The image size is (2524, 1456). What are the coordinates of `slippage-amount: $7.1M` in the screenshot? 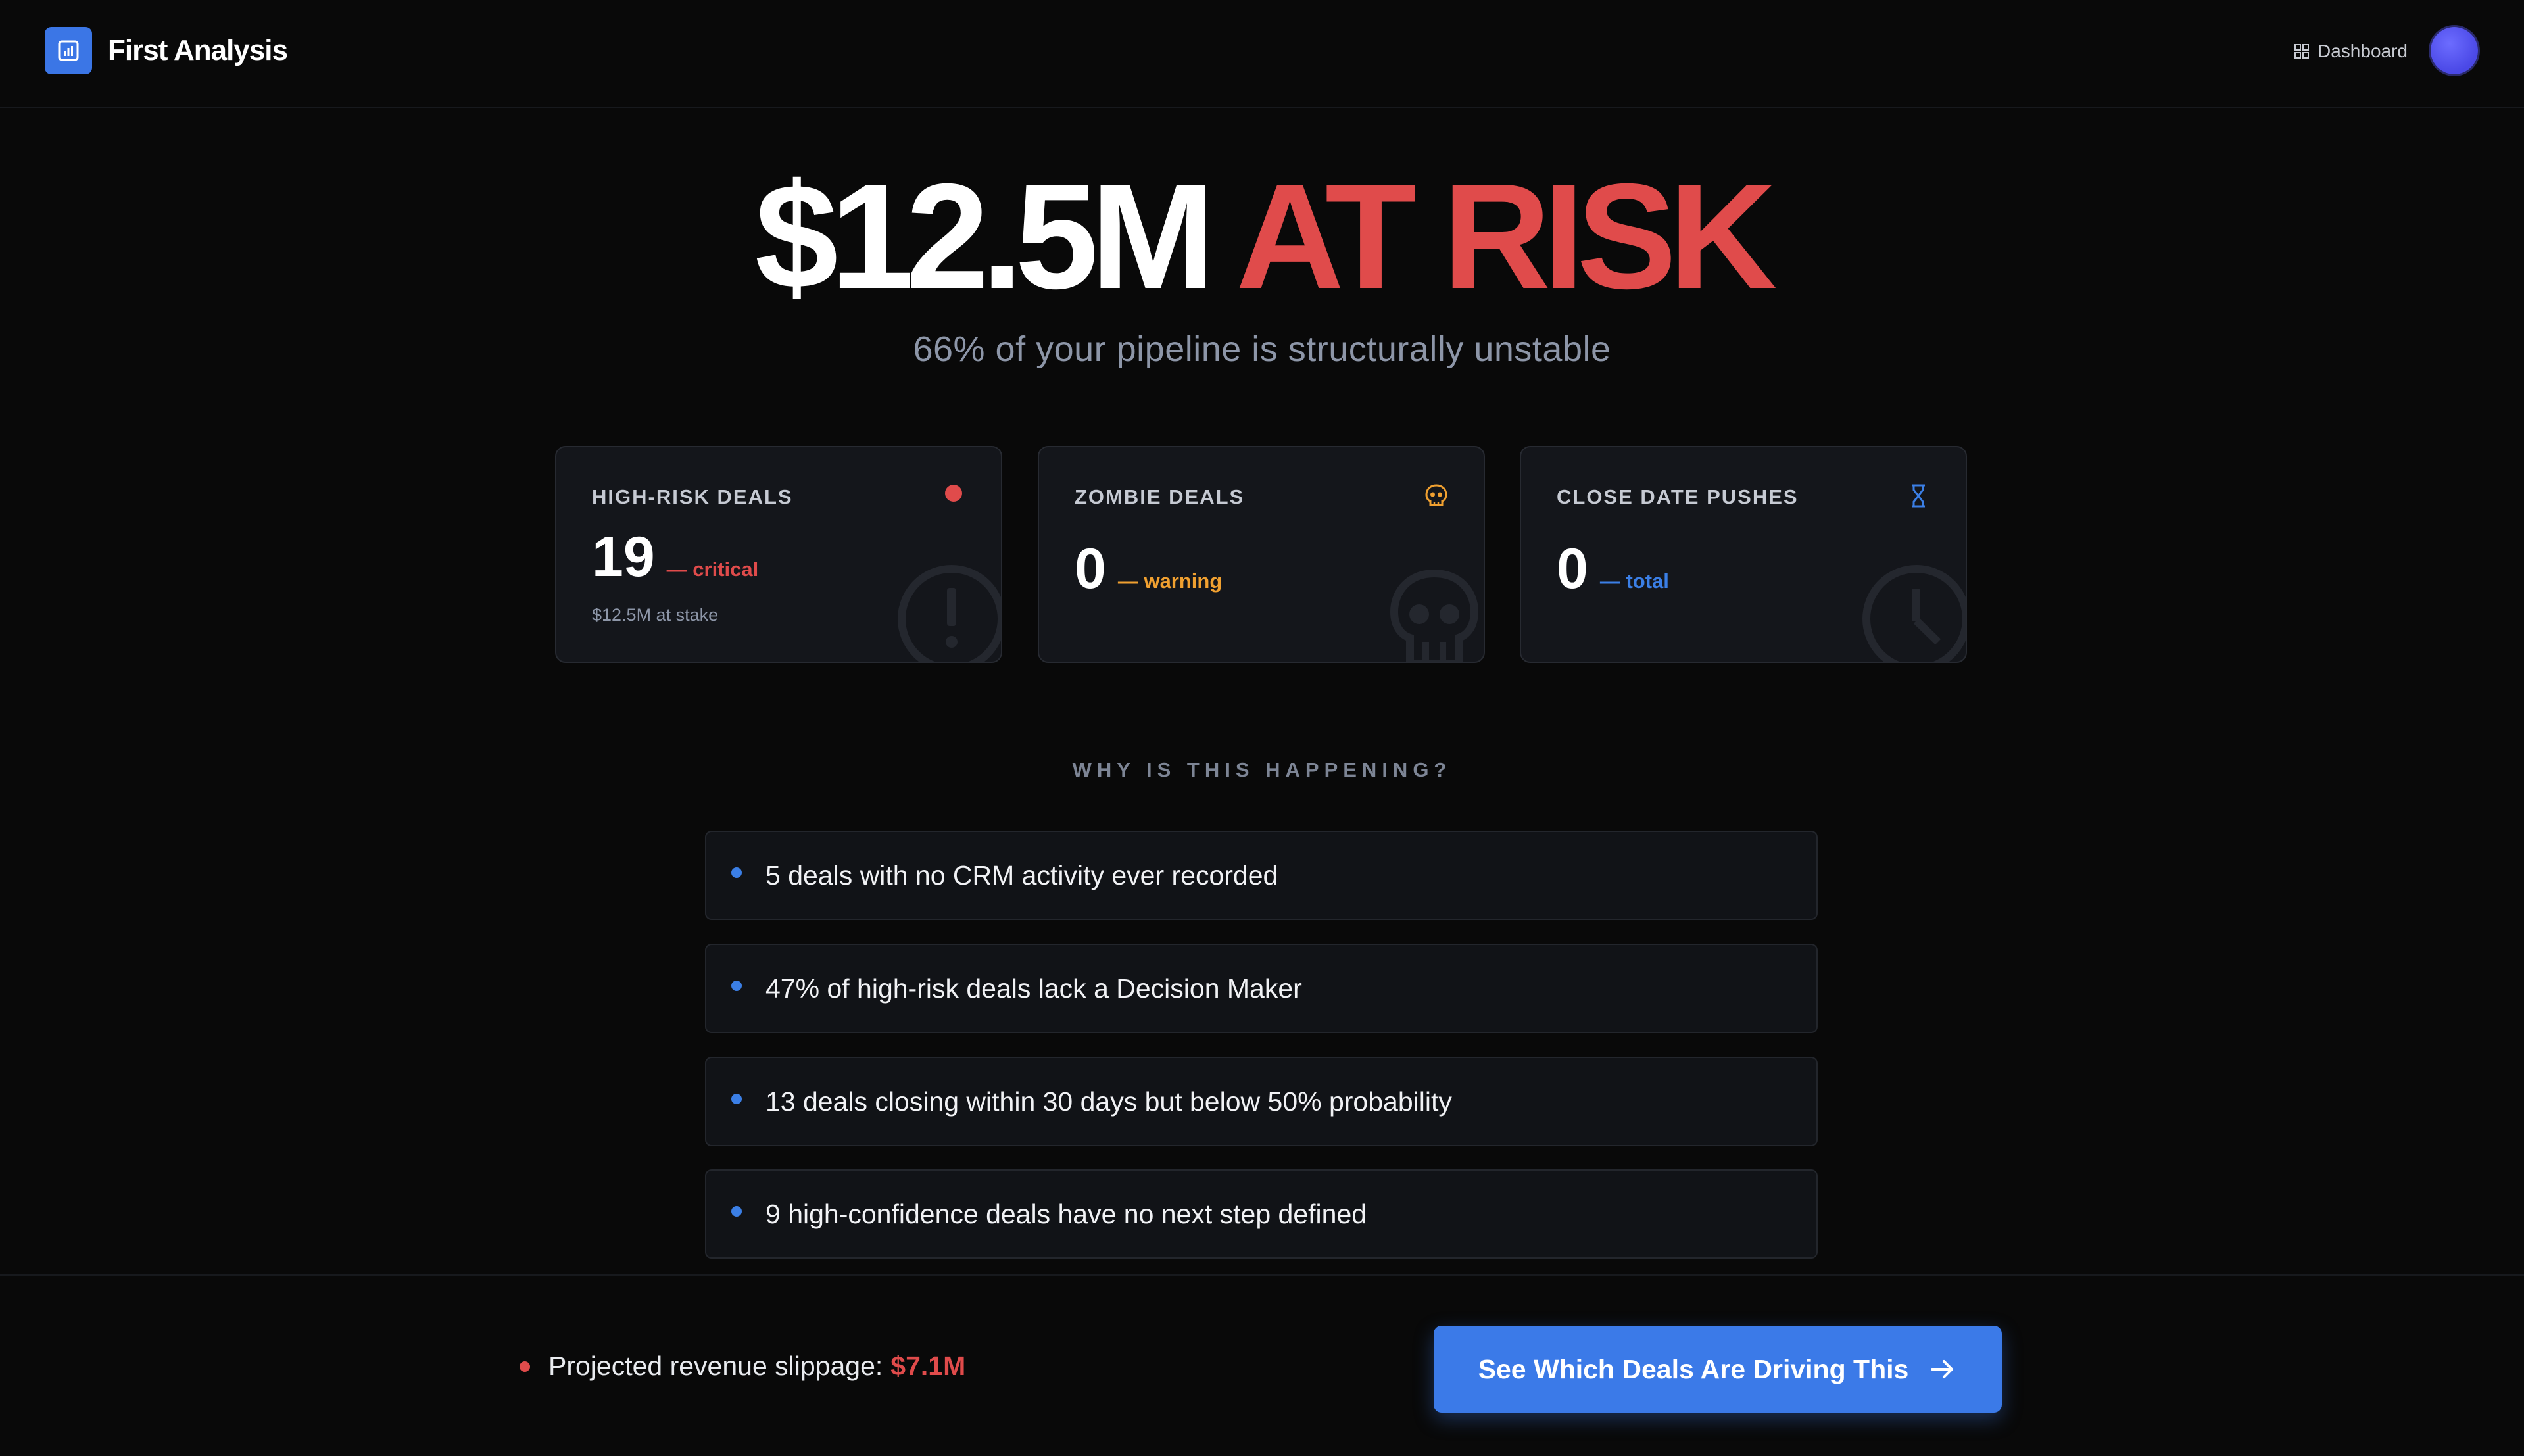 It's located at (928, 1366).